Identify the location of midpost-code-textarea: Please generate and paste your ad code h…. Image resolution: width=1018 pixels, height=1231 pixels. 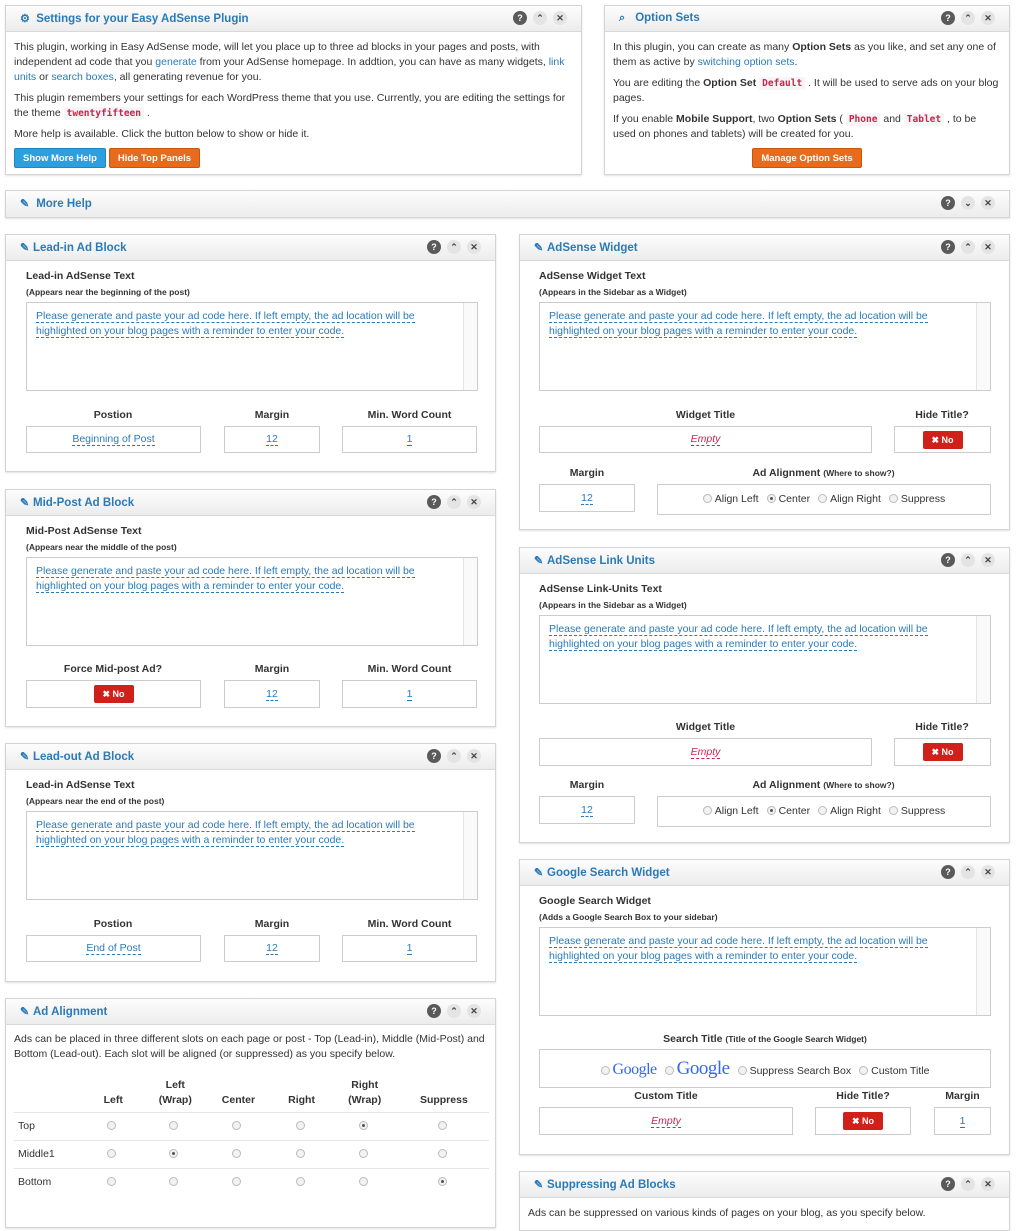
(252, 601).